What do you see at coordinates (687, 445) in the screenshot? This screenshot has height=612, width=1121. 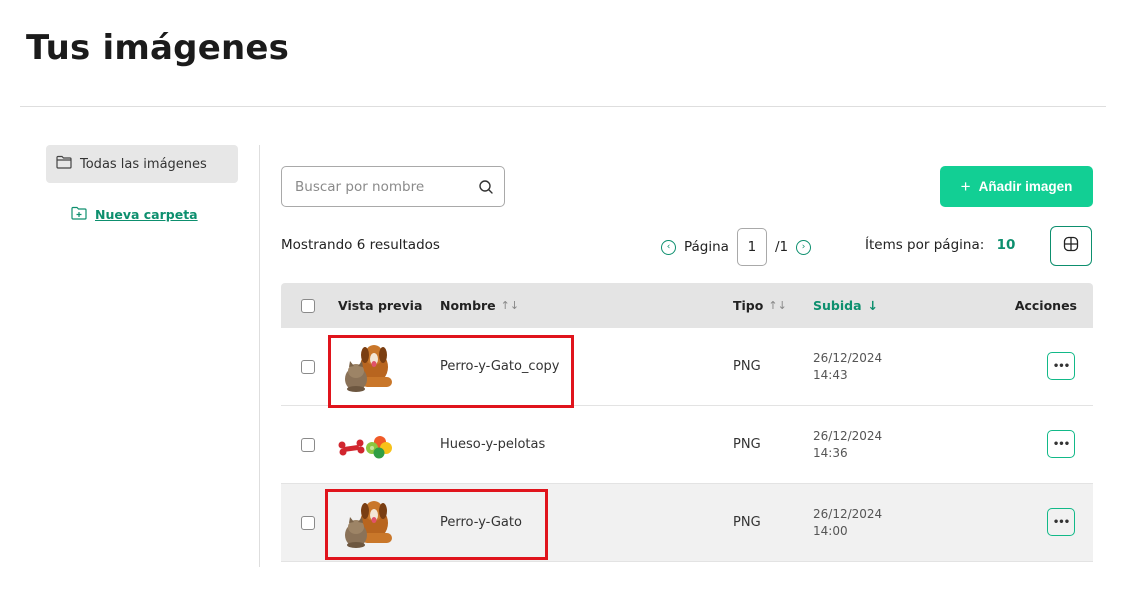 I see `table-row: Hueso-y-pelotas PNG 26/12/2024 14:36 •••` at bounding box center [687, 445].